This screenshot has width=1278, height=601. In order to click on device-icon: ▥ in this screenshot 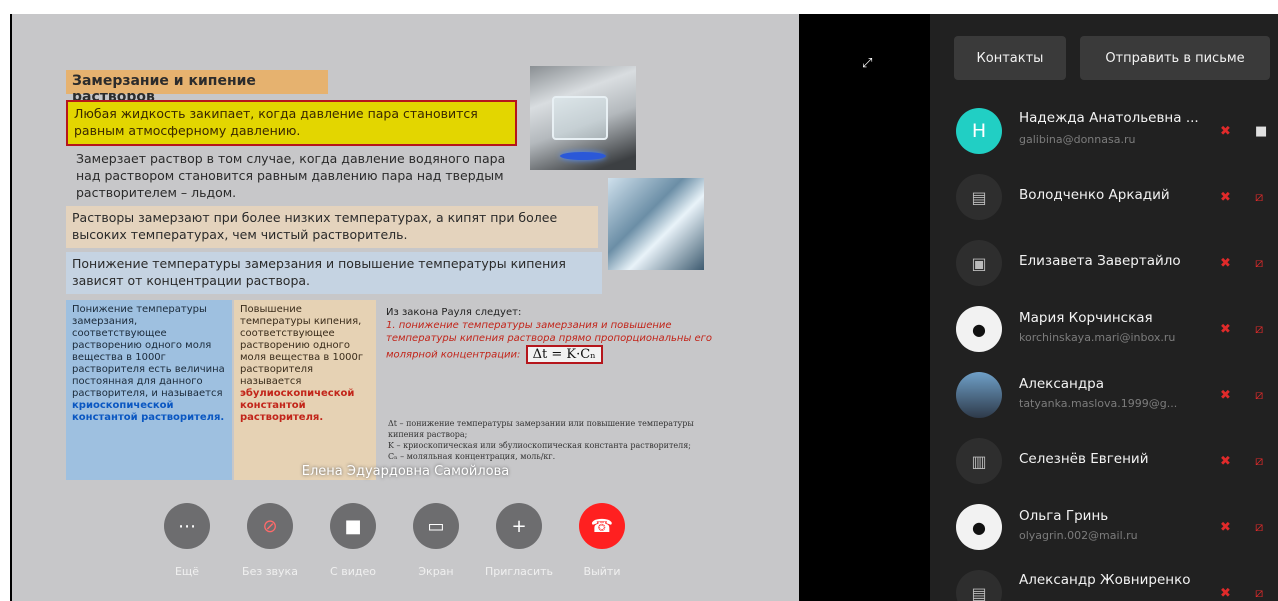, I will do `click(979, 461)`.